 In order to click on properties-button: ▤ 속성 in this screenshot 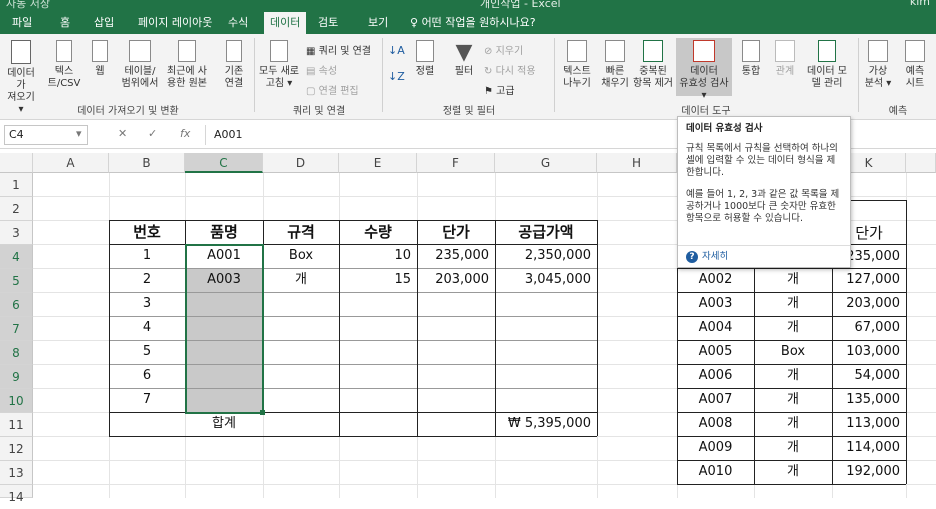, I will do `click(321, 69)`.